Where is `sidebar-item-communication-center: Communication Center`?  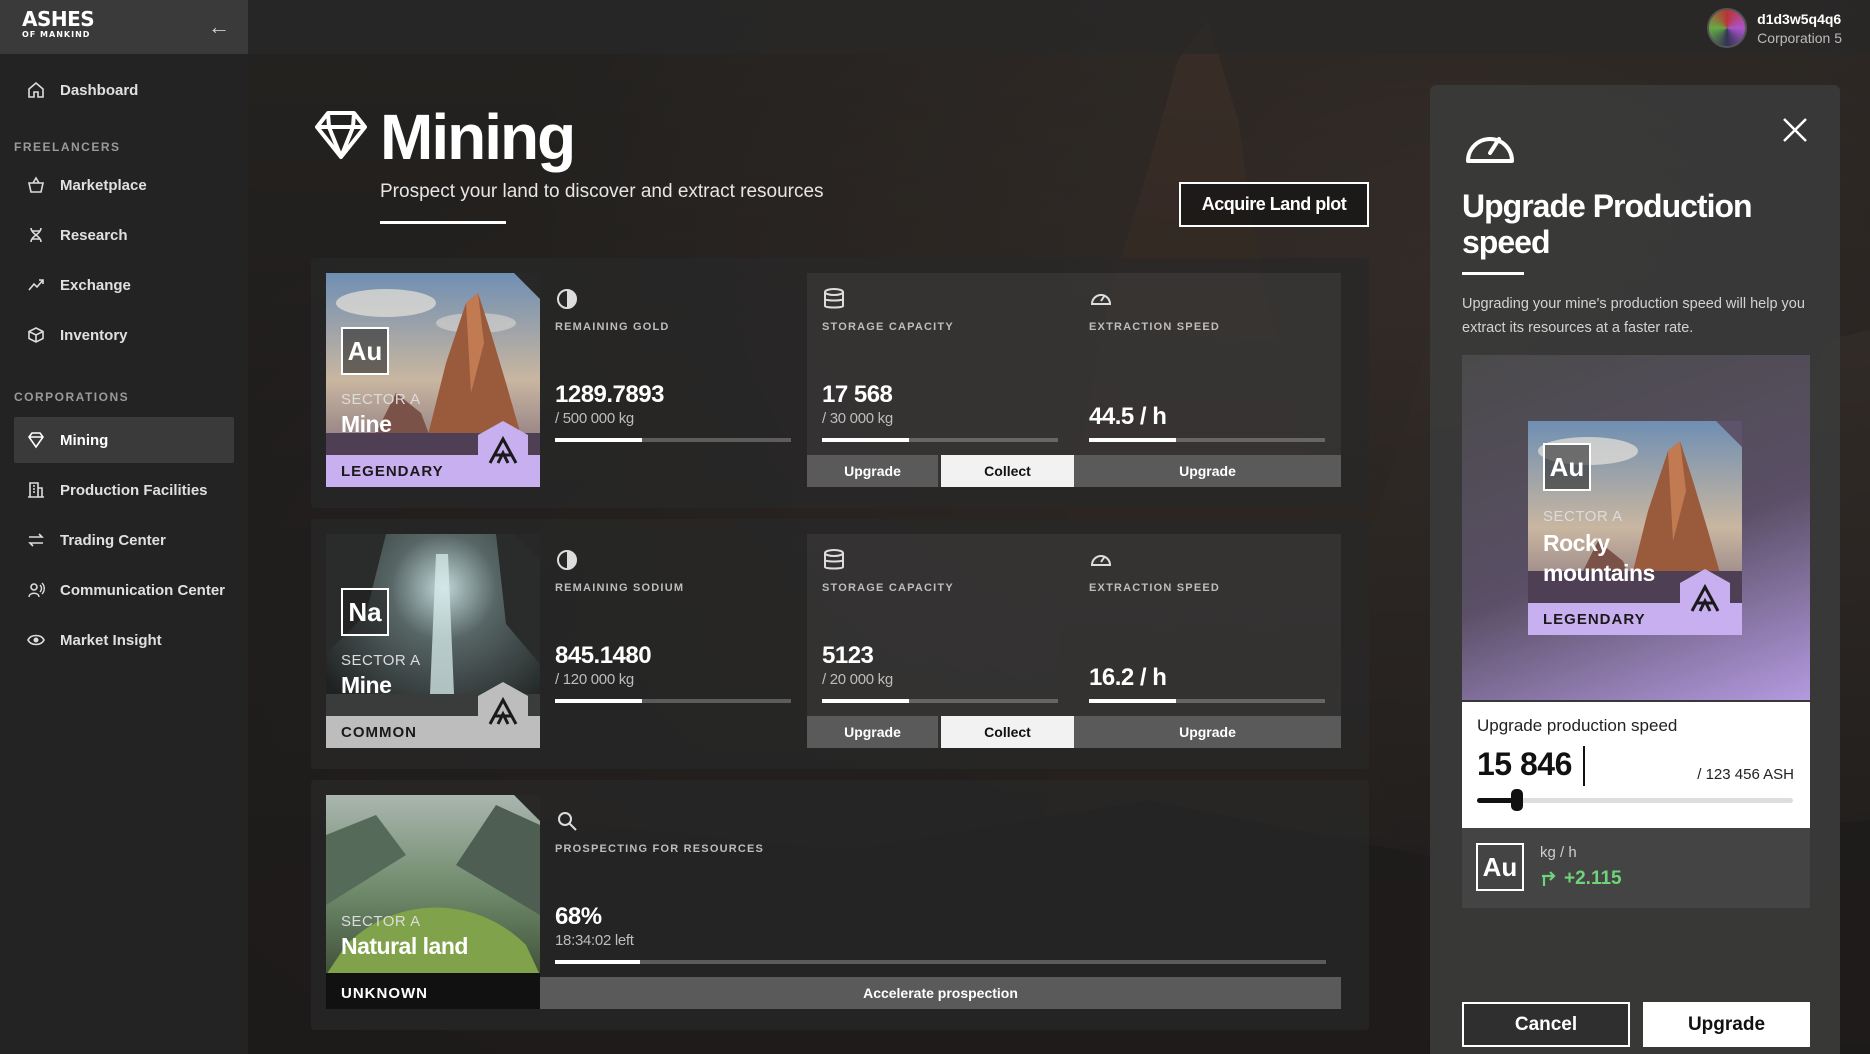 sidebar-item-communication-center: Communication Center is located at coordinates (124, 590).